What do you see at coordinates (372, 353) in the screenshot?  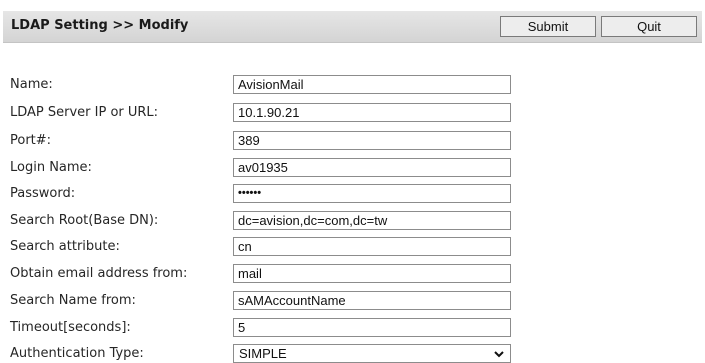 I see `auth-type-select: SIMPLE` at bounding box center [372, 353].